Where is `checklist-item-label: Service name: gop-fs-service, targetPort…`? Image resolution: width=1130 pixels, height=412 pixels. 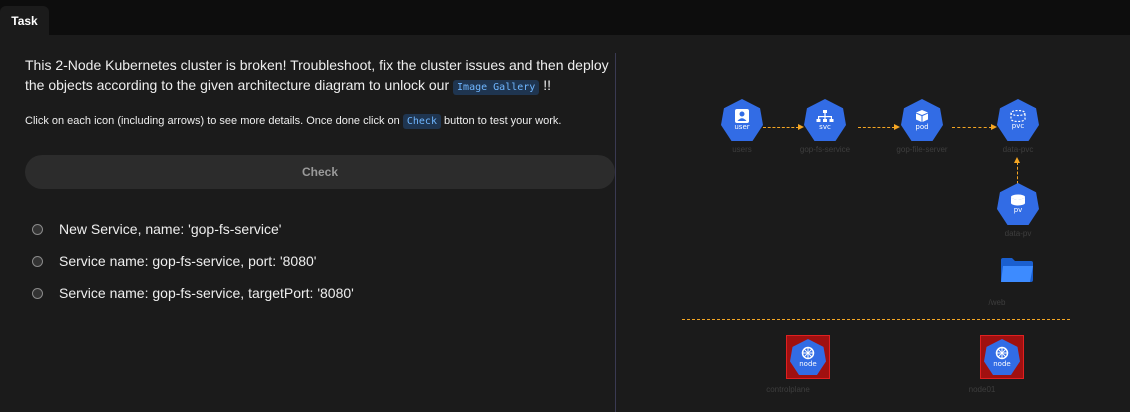 checklist-item-label: Service name: gop-fs-service, targetPort… is located at coordinates (206, 293).